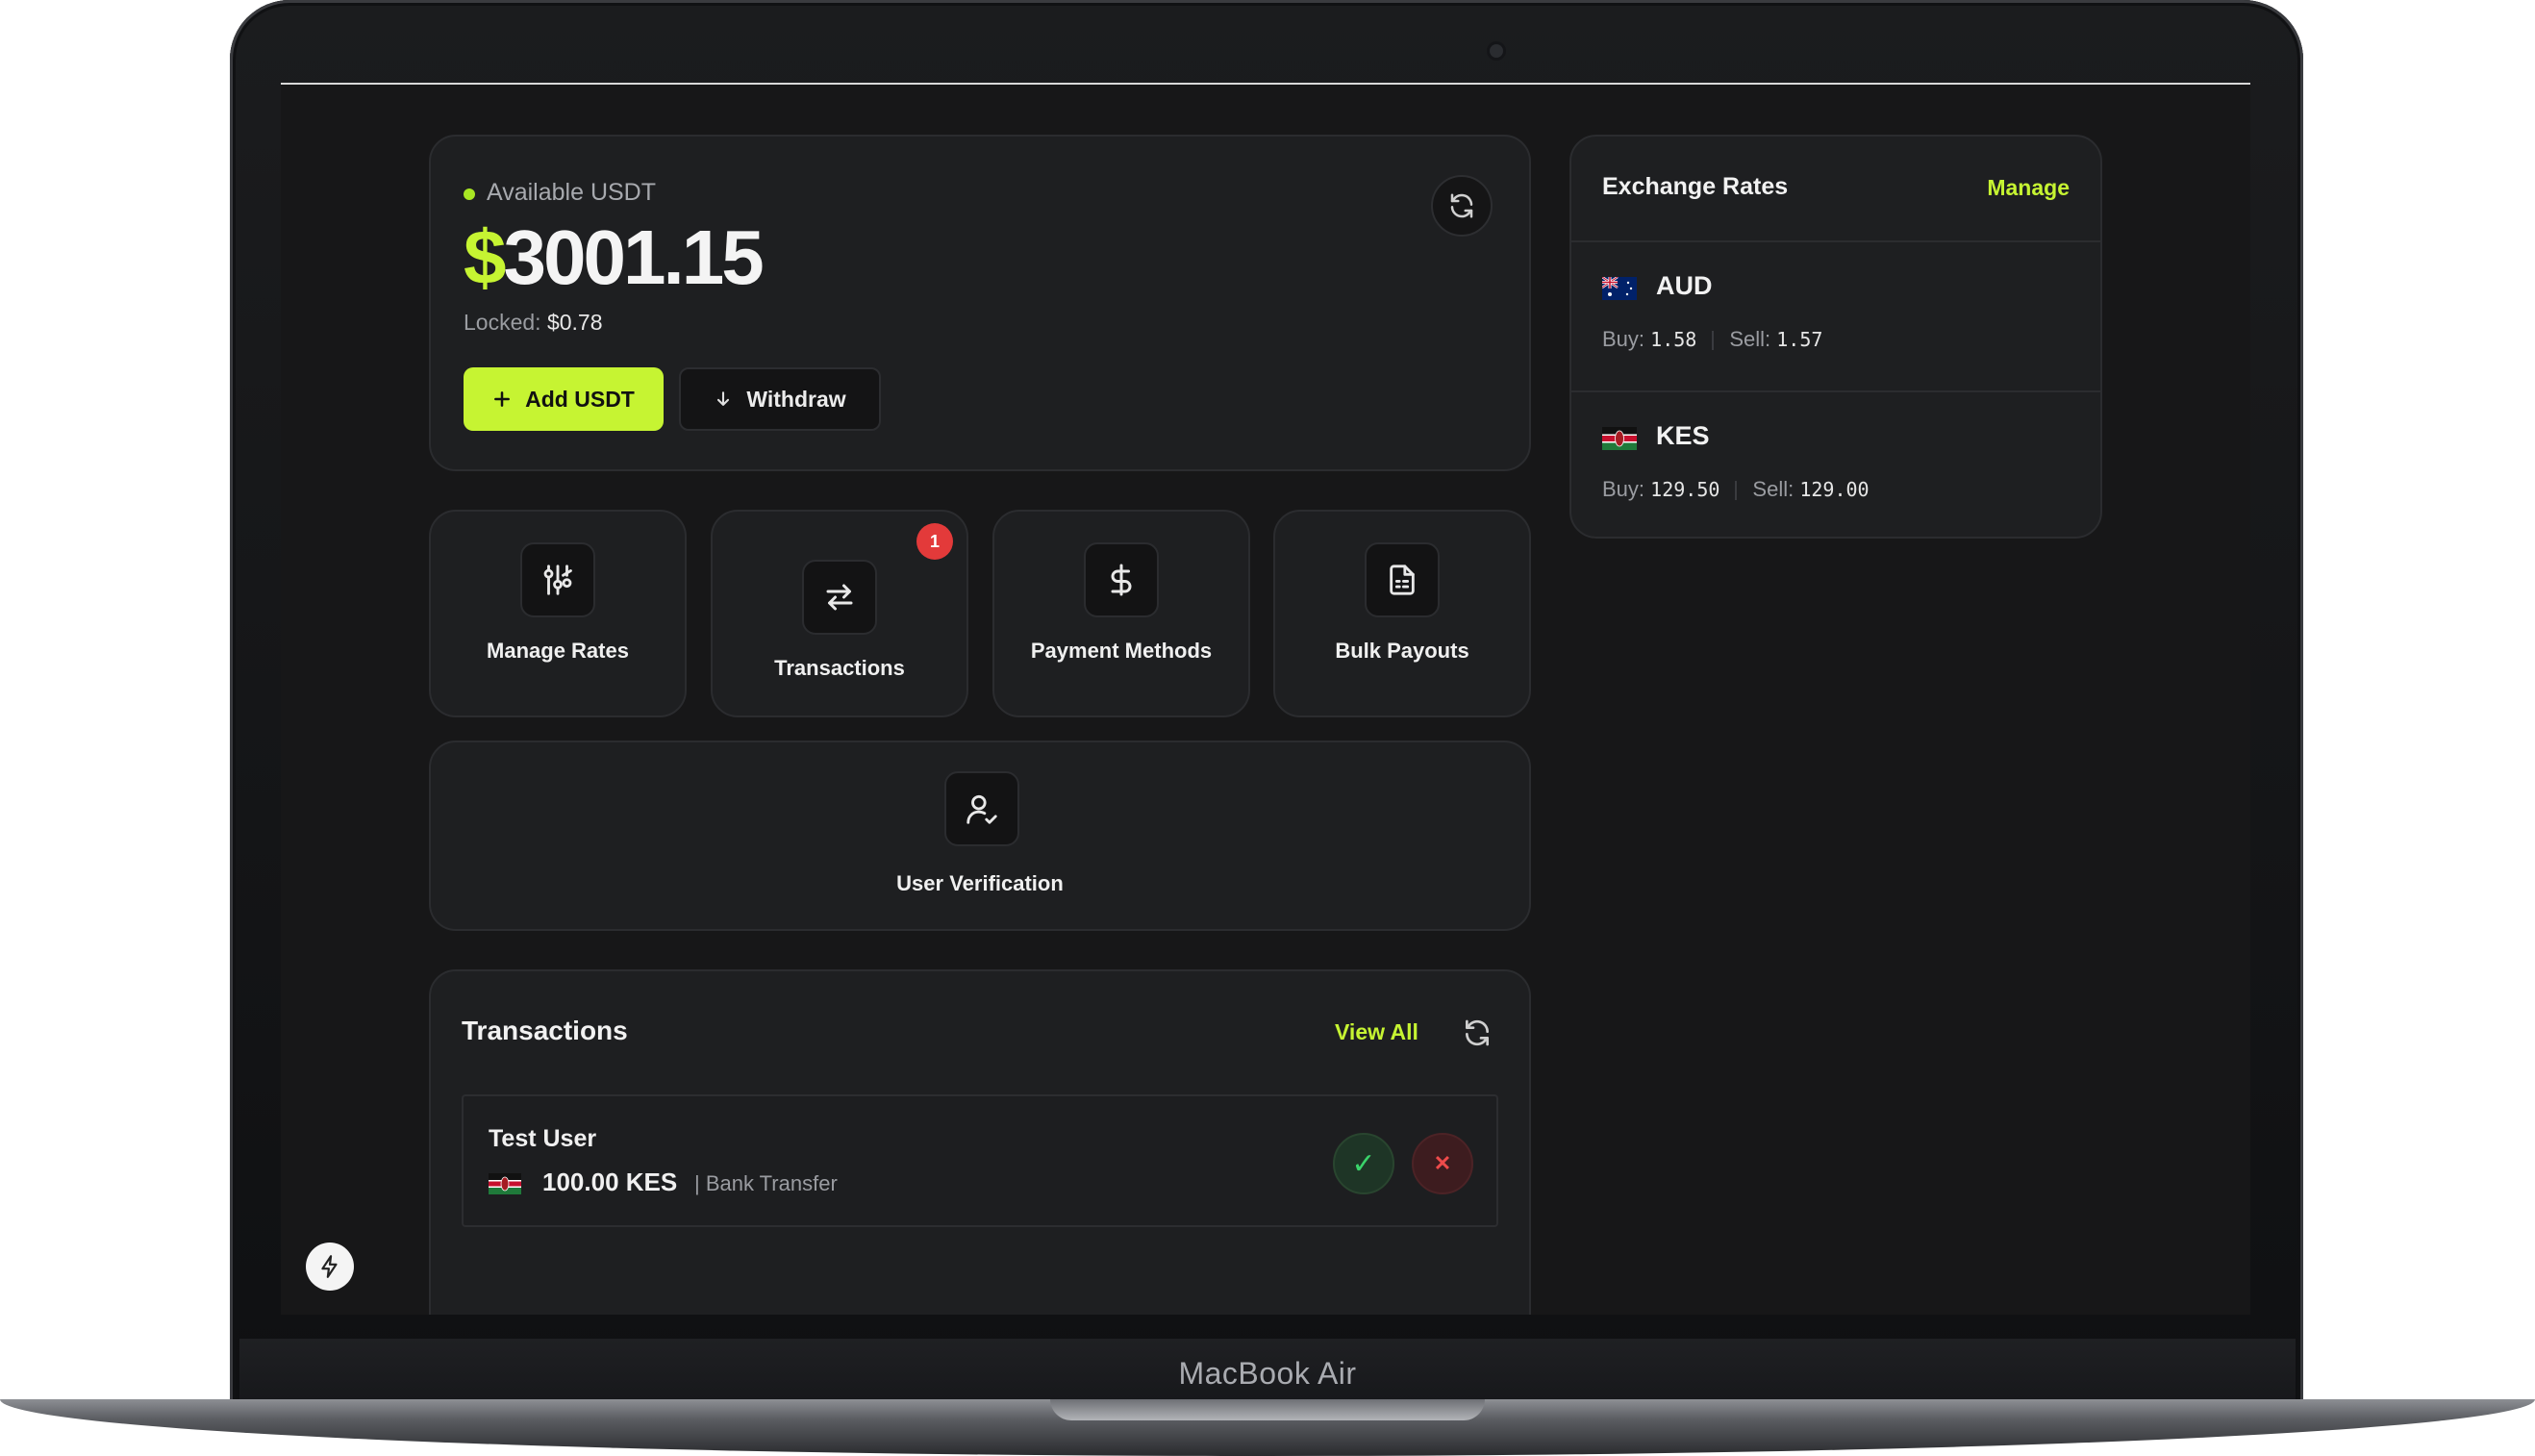 This screenshot has height=1456, width=2535. Describe the element at coordinates (934, 541) in the screenshot. I see `notification-badge: 1` at that location.